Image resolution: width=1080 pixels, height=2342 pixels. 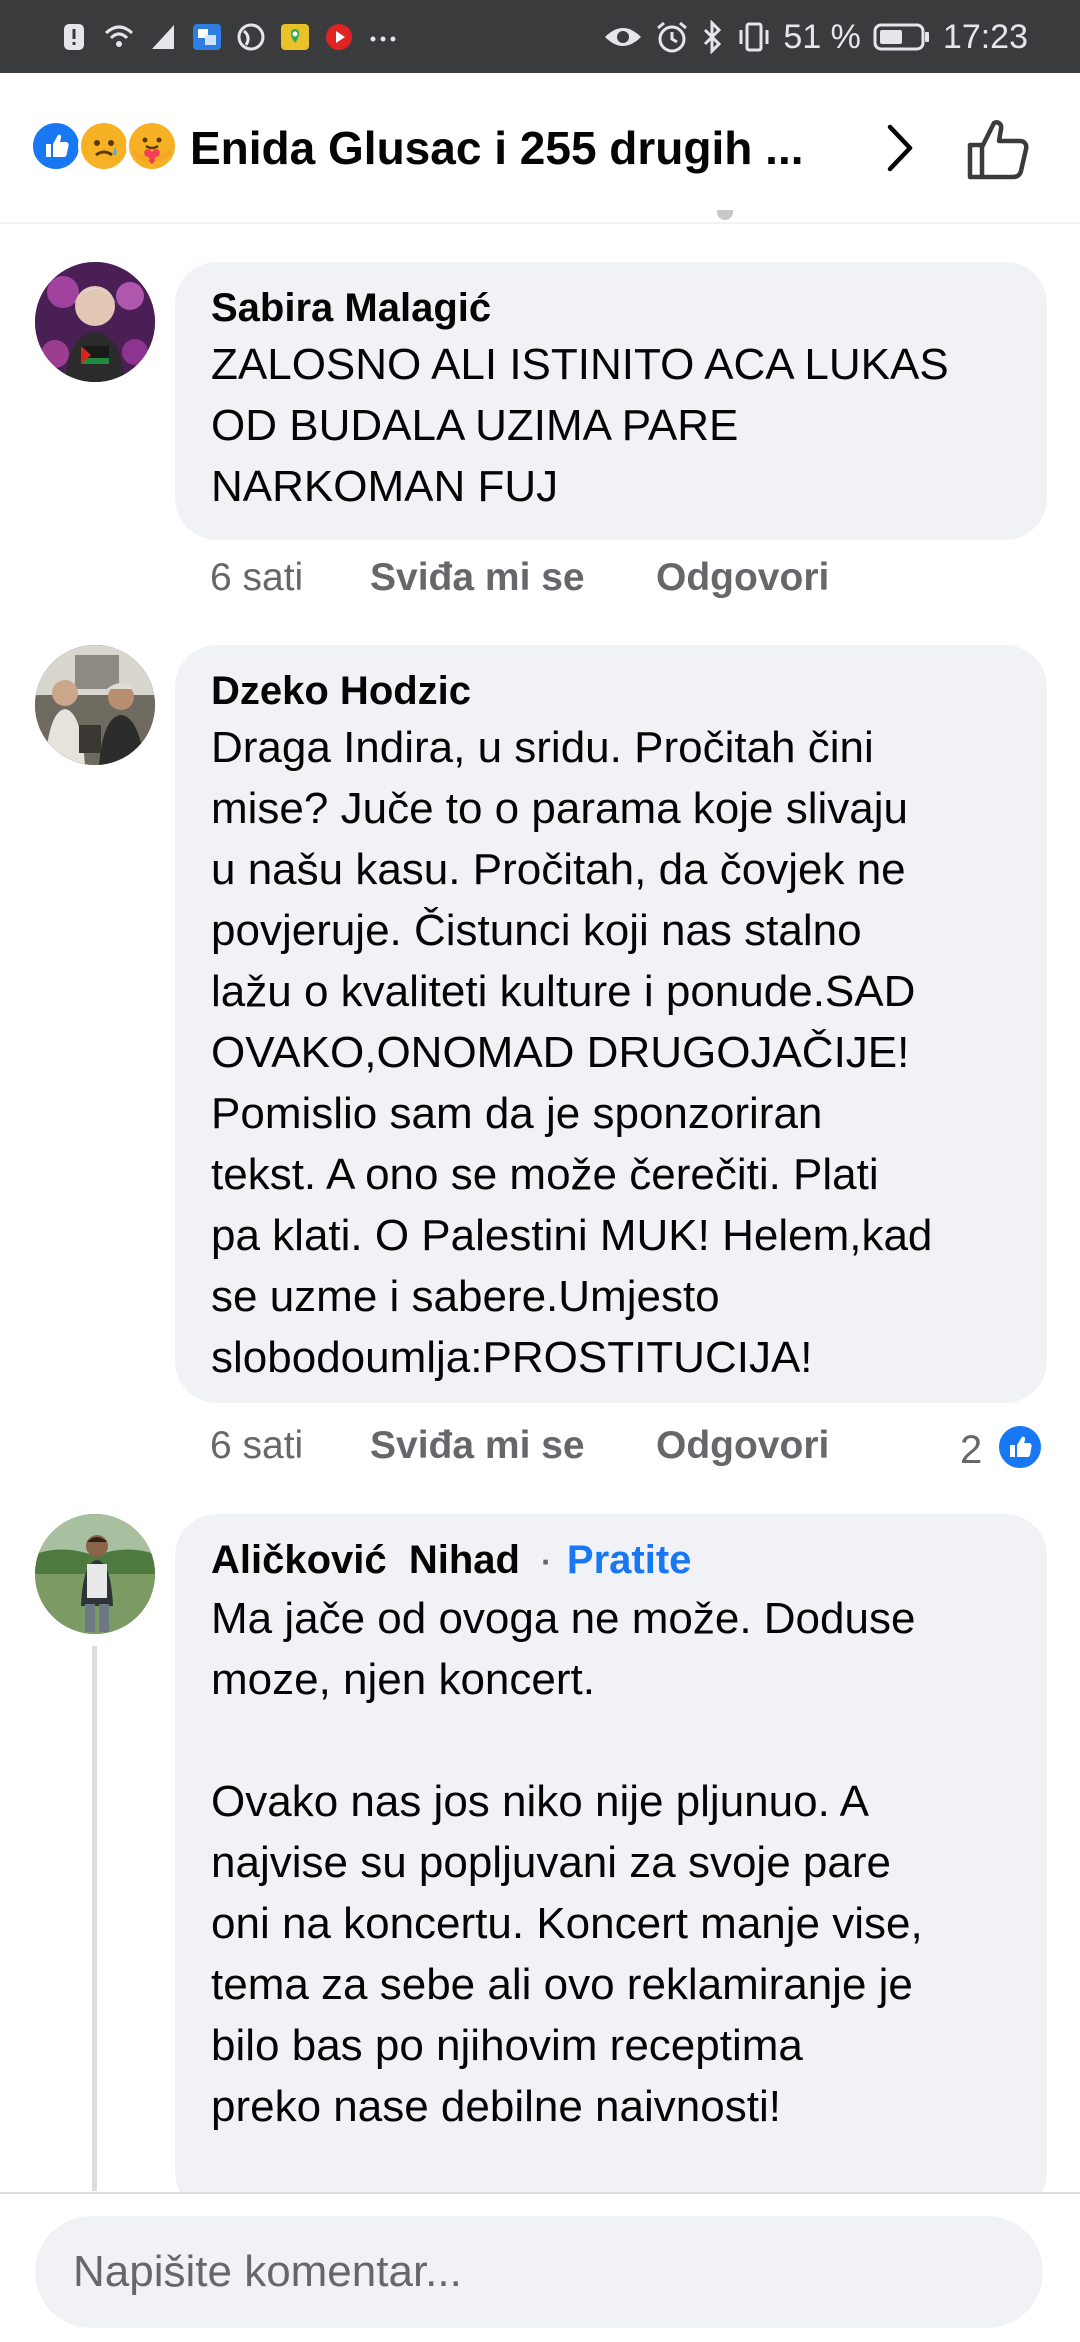 What do you see at coordinates (629, 1560) in the screenshot?
I see `follow-button: Pratite` at bounding box center [629, 1560].